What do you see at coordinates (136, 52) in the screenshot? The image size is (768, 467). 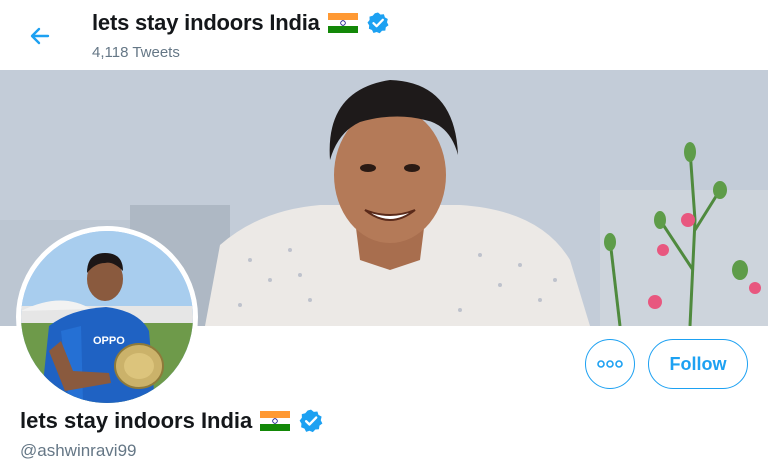 I see `tweet-count: 4,118 Tweets` at bounding box center [136, 52].